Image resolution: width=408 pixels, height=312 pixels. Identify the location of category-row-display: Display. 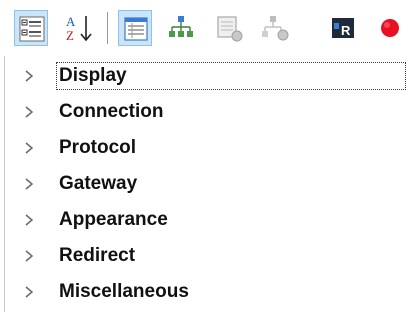
(204, 76).